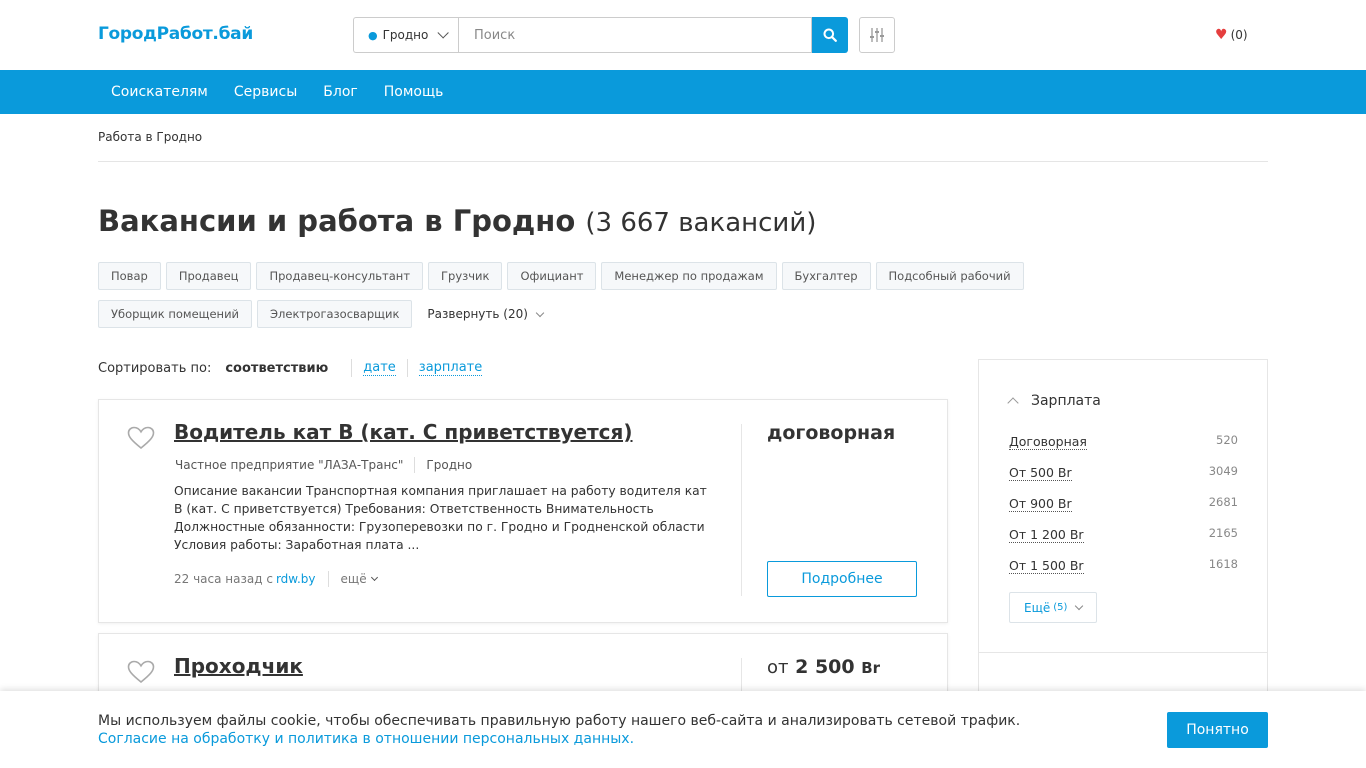 Image resolution: width=1366 pixels, height=768 pixels. What do you see at coordinates (1123, 541) in the screenshot?
I see `salary-filter-item: От 1 200 Br 2165` at bounding box center [1123, 541].